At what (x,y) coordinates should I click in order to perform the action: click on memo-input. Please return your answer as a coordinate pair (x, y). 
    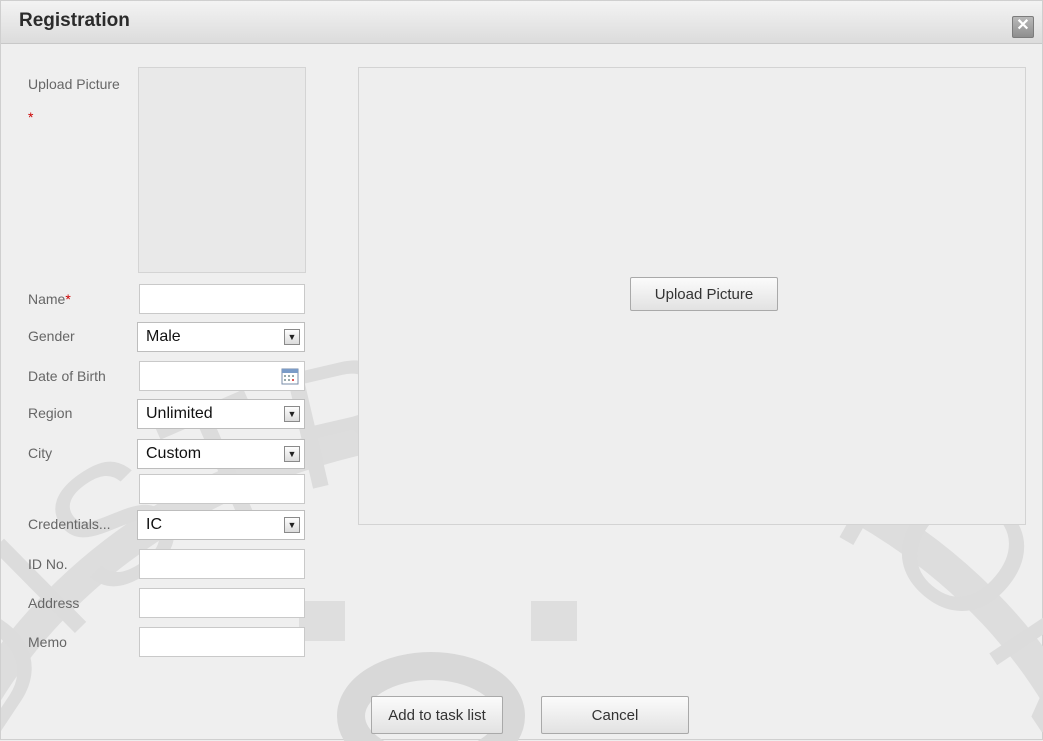
    Looking at the image, I should click on (222, 642).